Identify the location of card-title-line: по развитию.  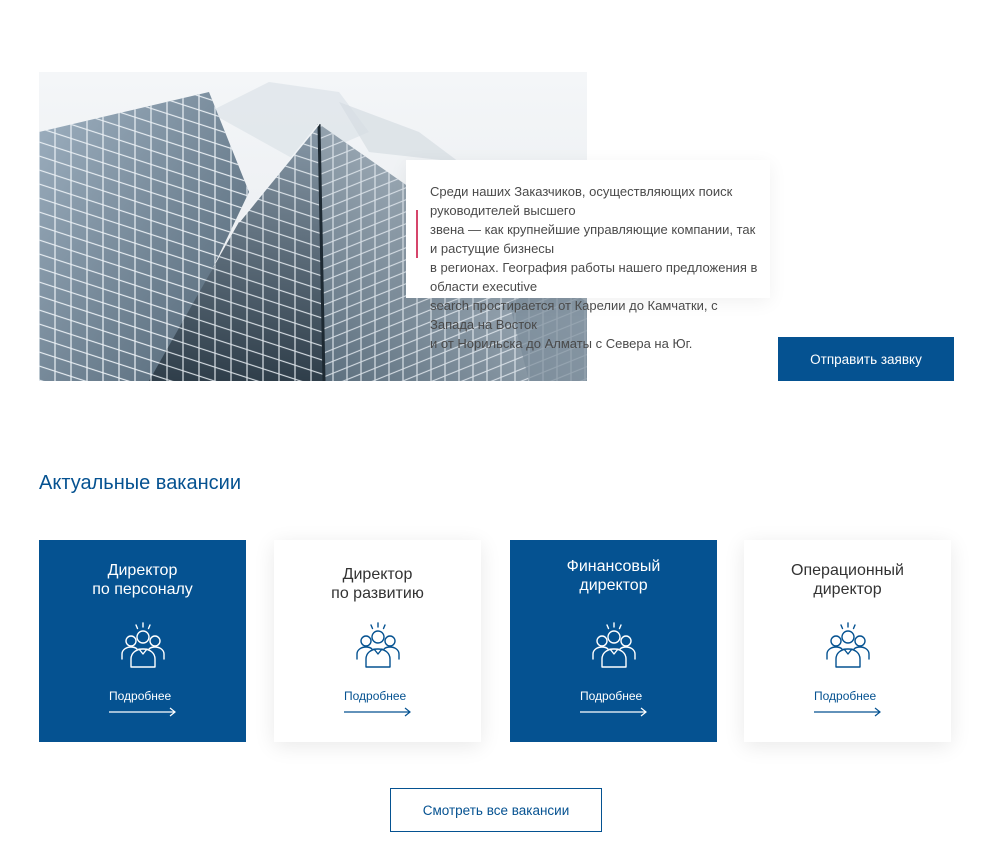
(377, 593).